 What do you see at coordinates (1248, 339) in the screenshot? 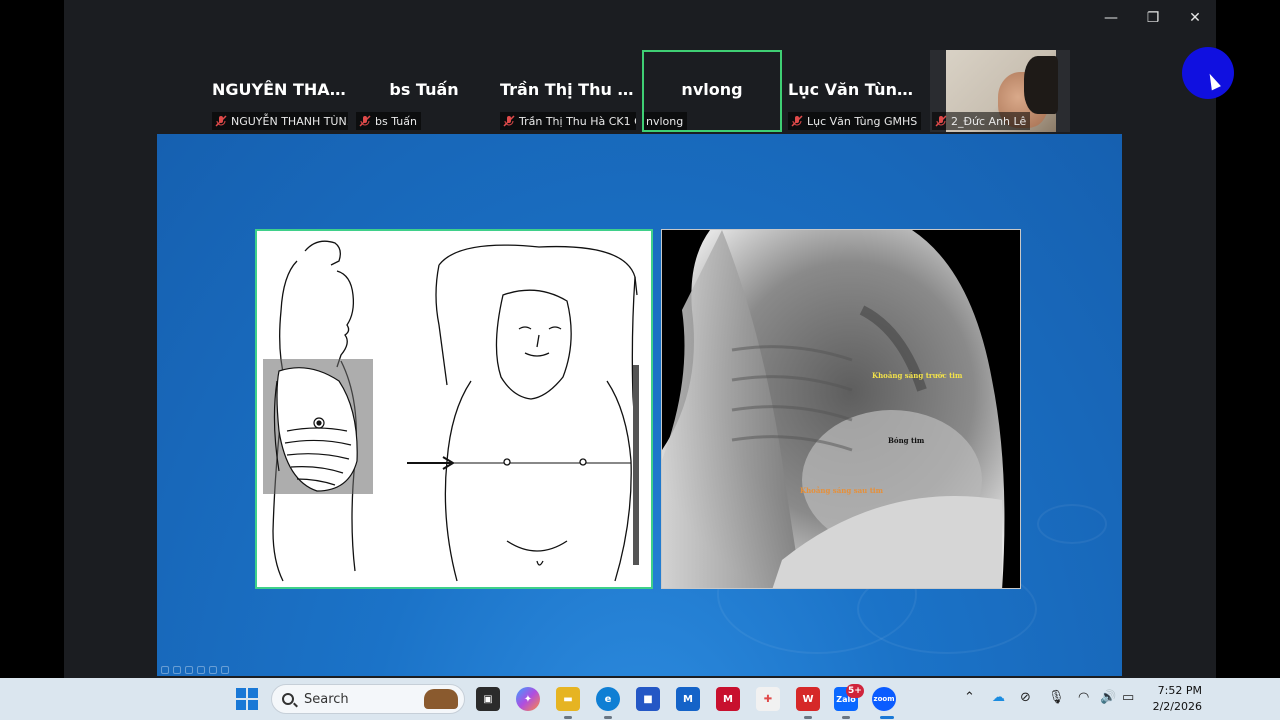
I see `right-letterbox` at bounding box center [1248, 339].